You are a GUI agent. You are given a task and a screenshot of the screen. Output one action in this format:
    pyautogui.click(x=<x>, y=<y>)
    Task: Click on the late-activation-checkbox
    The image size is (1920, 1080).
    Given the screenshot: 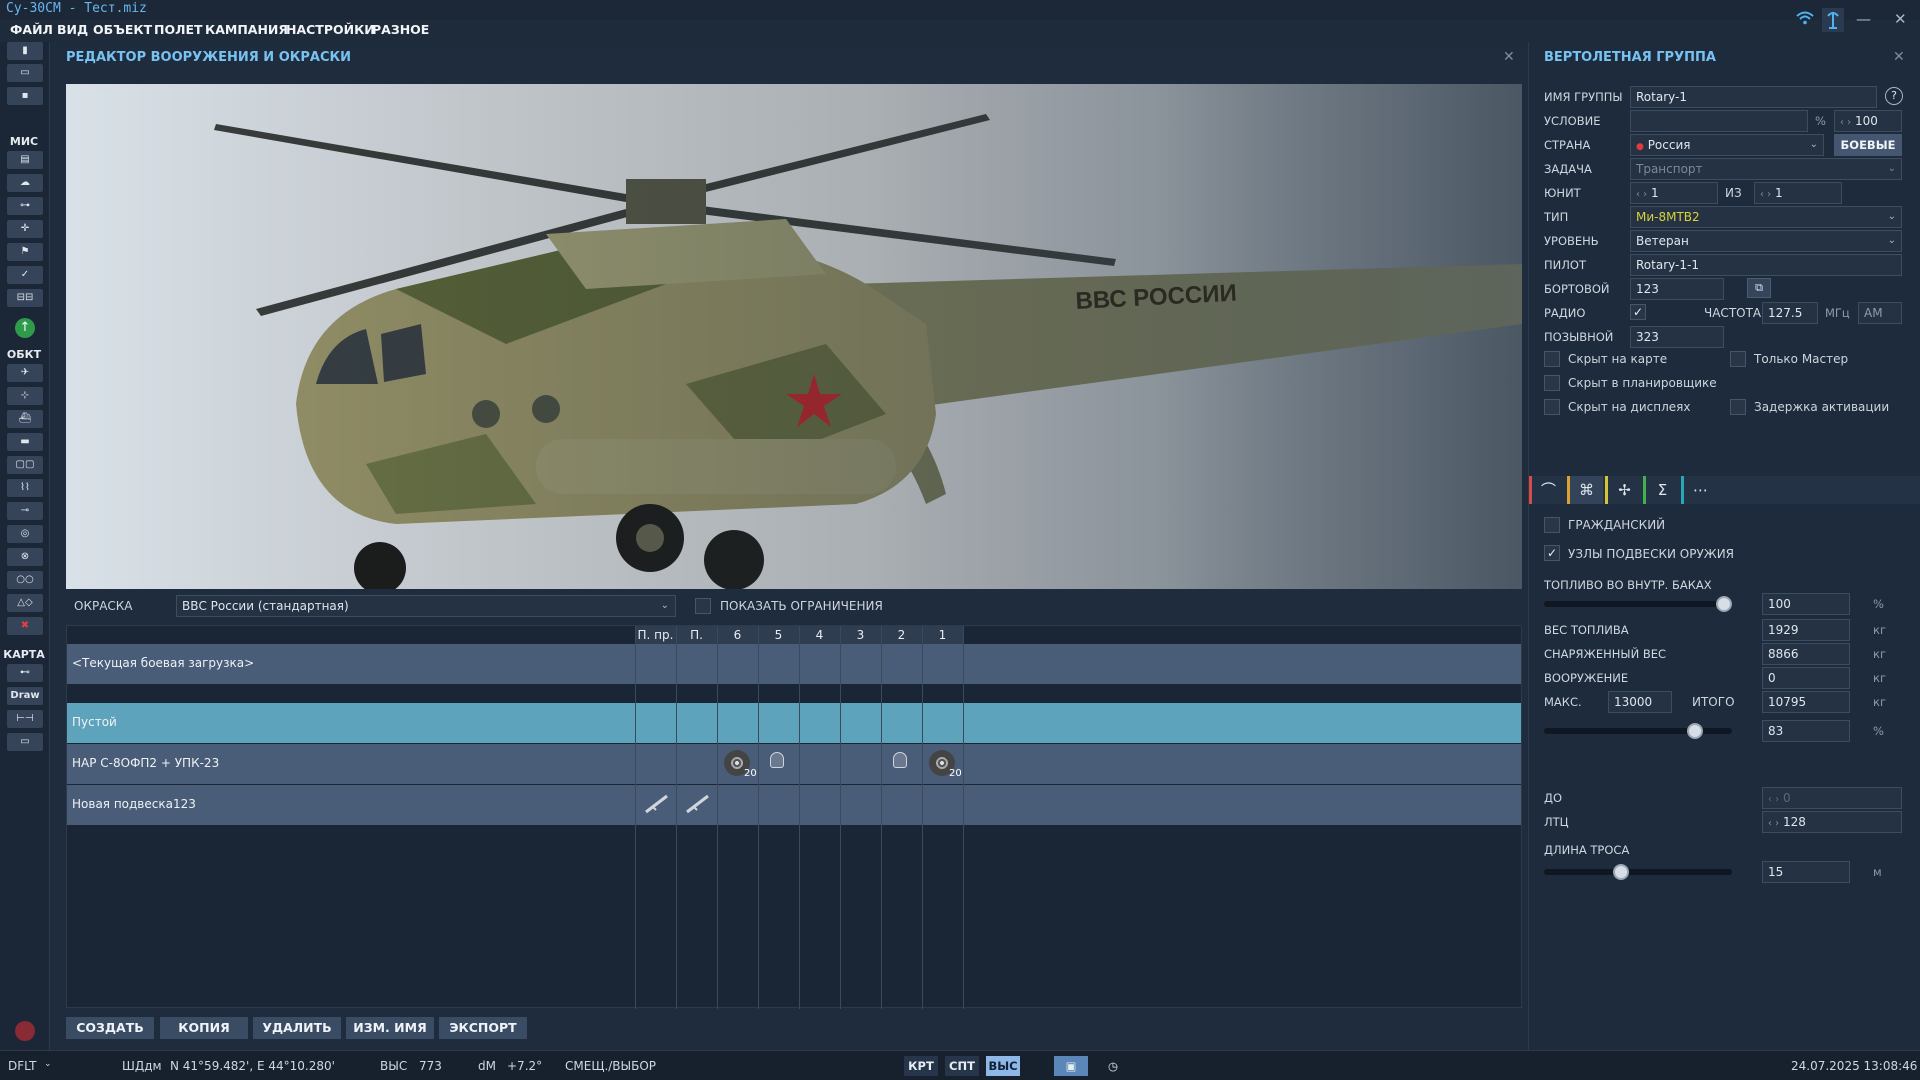 What is the action you would take?
    pyautogui.click(x=1738, y=407)
    